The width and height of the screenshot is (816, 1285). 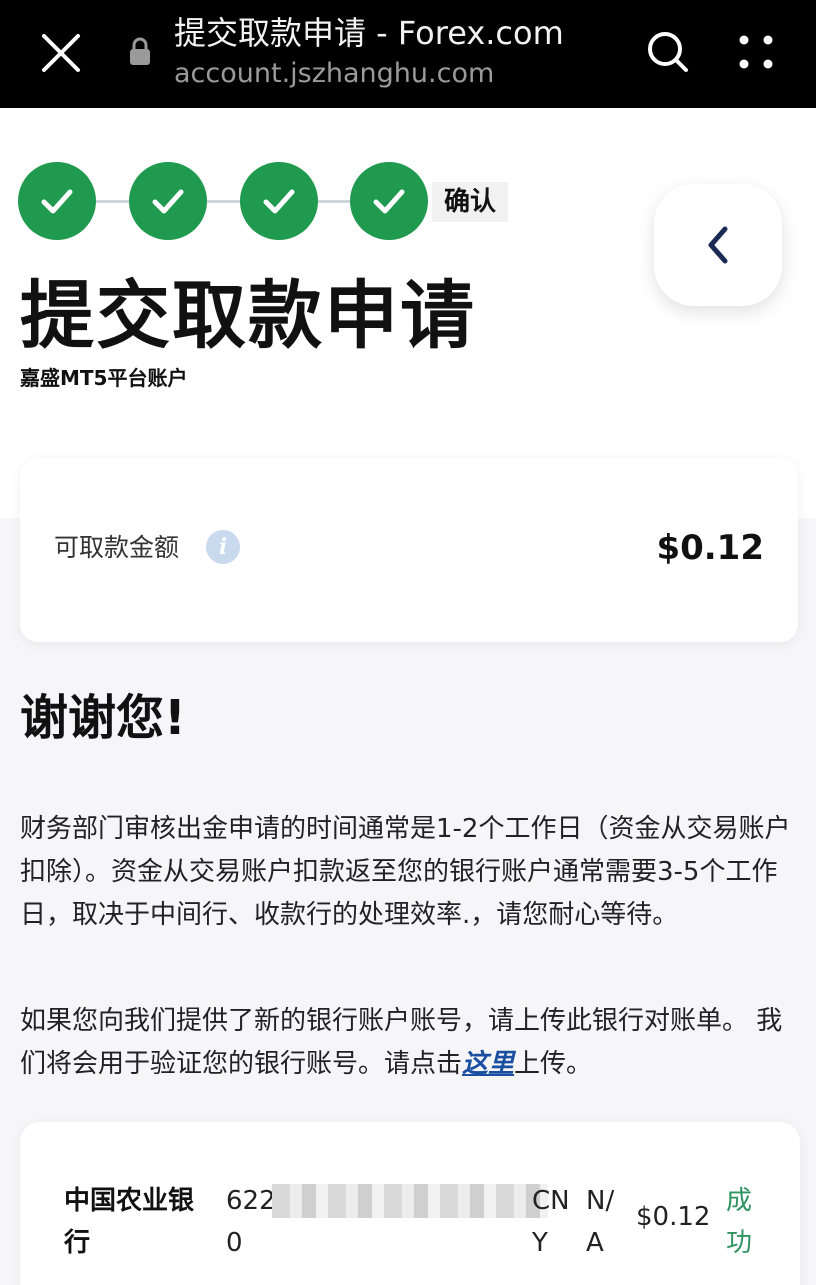 I want to click on account-number-suffix: 0, so click(x=234, y=1243).